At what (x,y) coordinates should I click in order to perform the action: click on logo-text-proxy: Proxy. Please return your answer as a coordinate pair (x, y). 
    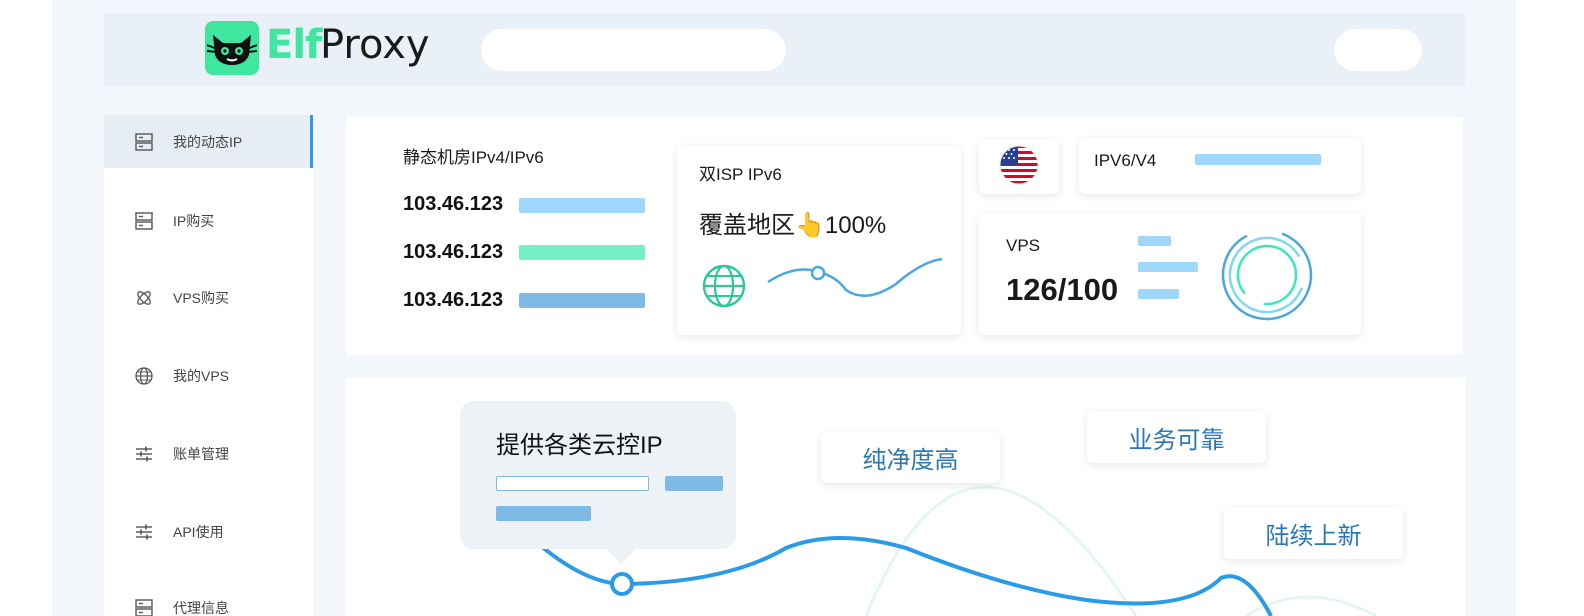
    Looking at the image, I should click on (375, 45).